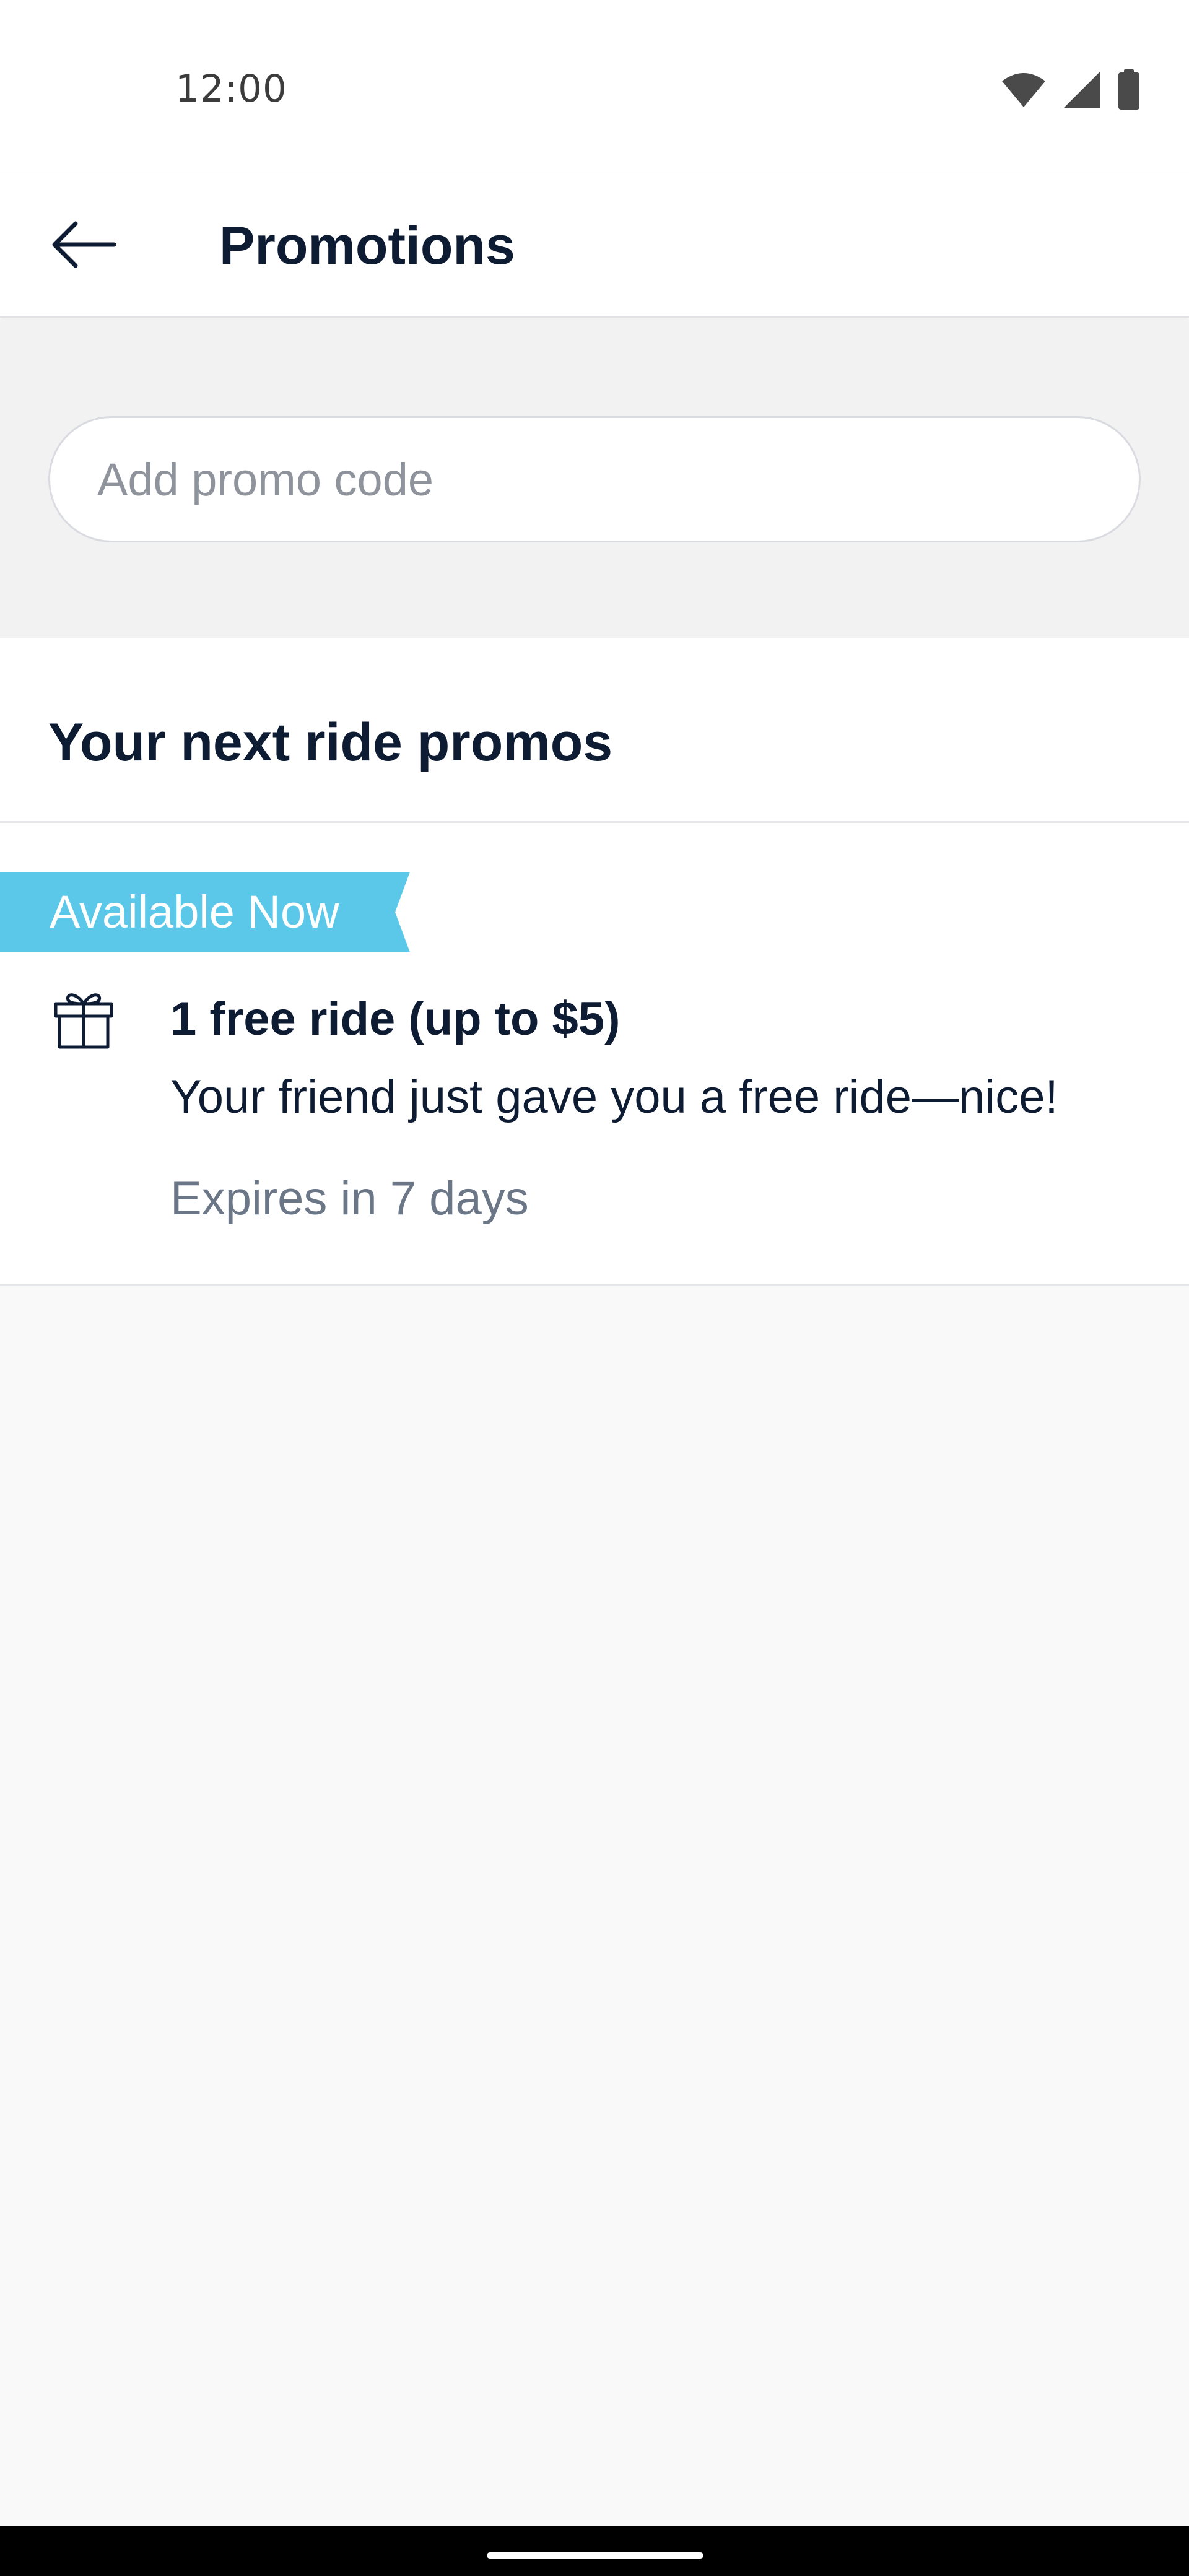 This screenshot has height=2576, width=1189. Describe the element at coordinates (83, 1021) in the screenshot. I see `gift-icon` at that location.